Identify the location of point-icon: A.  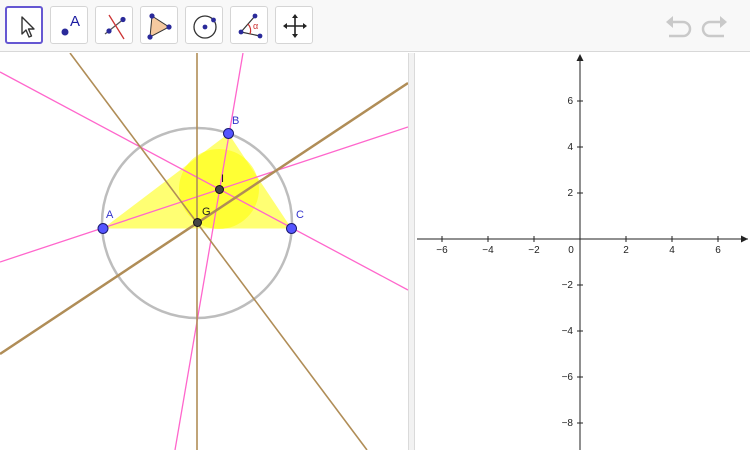
(70, 24).